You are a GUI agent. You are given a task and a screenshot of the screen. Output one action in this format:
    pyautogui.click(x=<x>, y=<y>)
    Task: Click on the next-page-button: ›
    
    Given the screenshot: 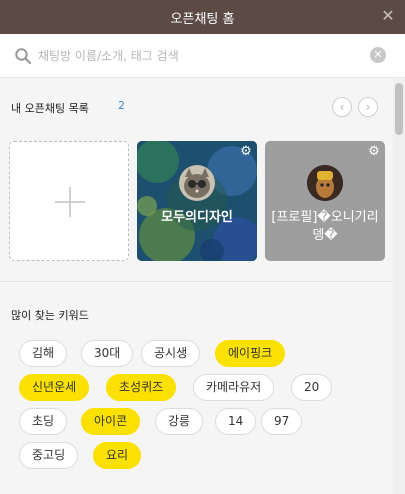 What is the action you would take?
    pyautogui.click(x=368, y=107)
    